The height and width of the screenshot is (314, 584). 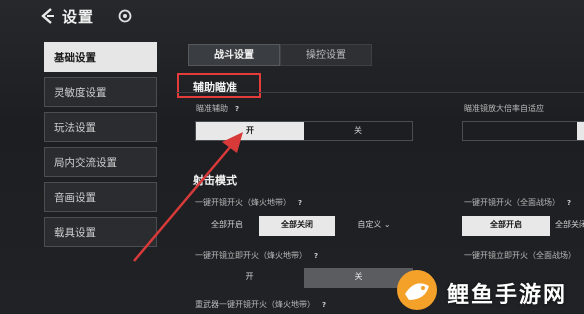 I want to click on heavy-weapon-fire-label: 重武器一键开镜开火（烽火地带）?, so click(x=262, y=304).